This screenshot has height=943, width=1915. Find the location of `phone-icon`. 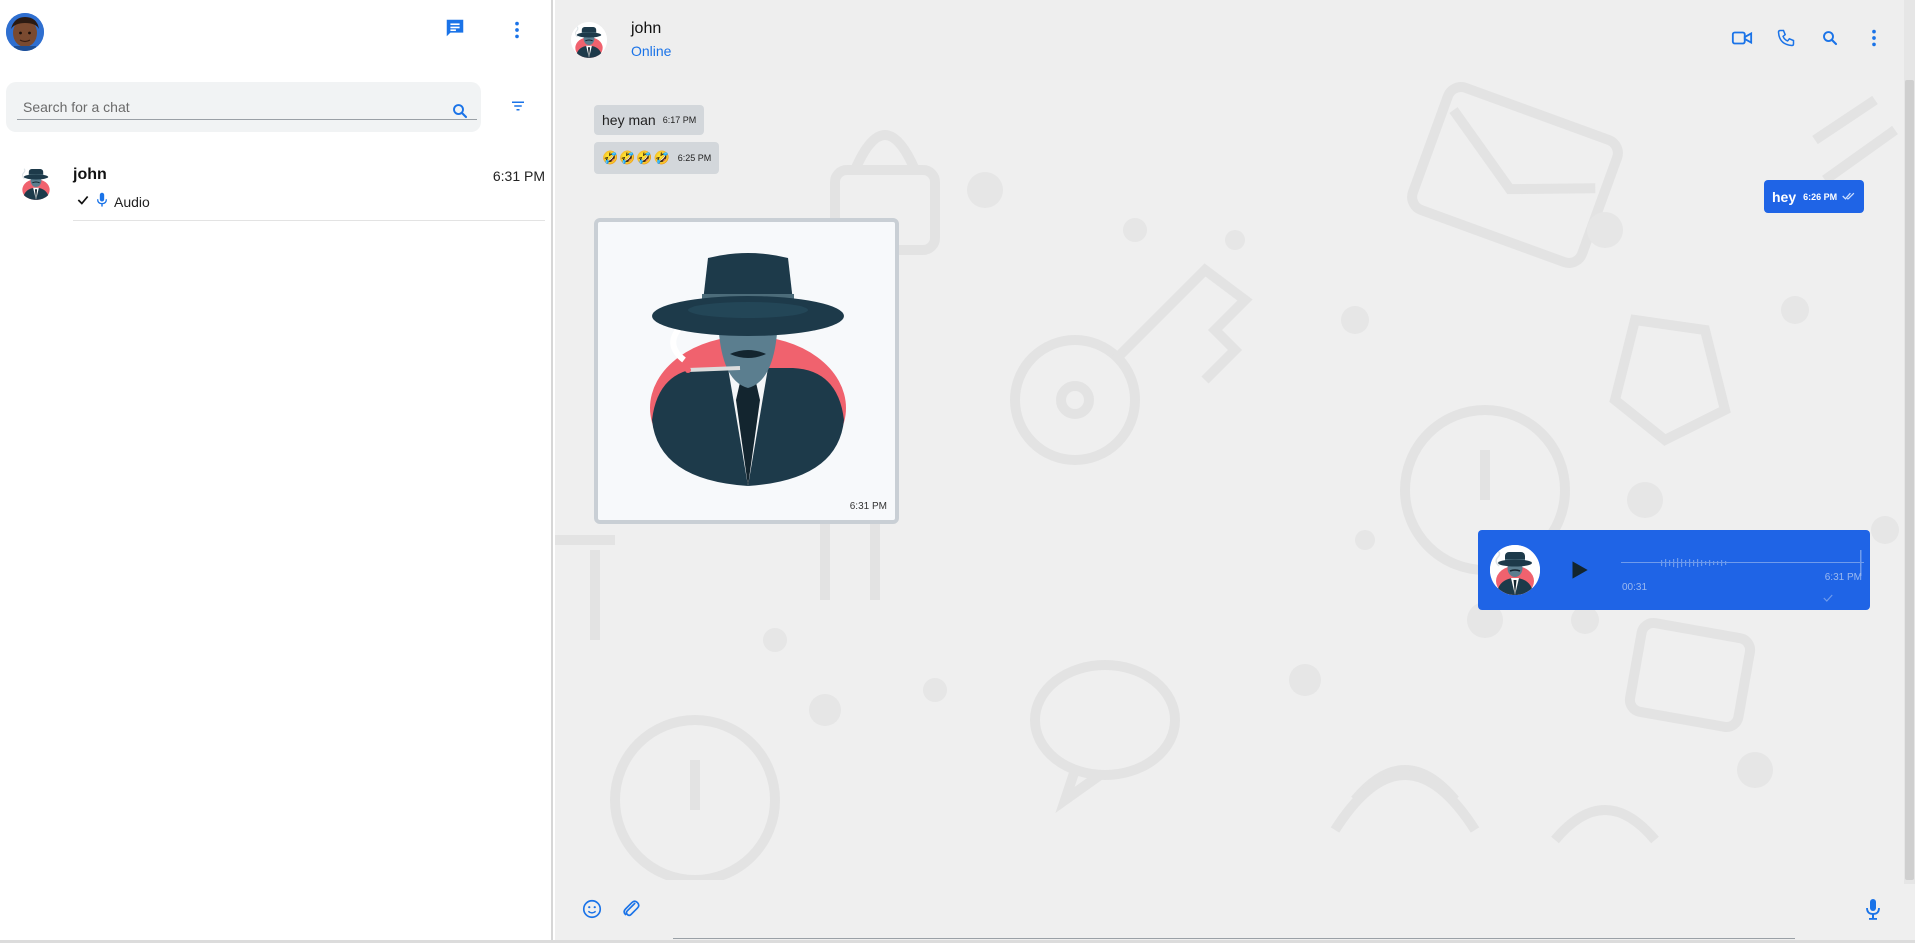

phone-icon is located at coordinates (1786, 40).